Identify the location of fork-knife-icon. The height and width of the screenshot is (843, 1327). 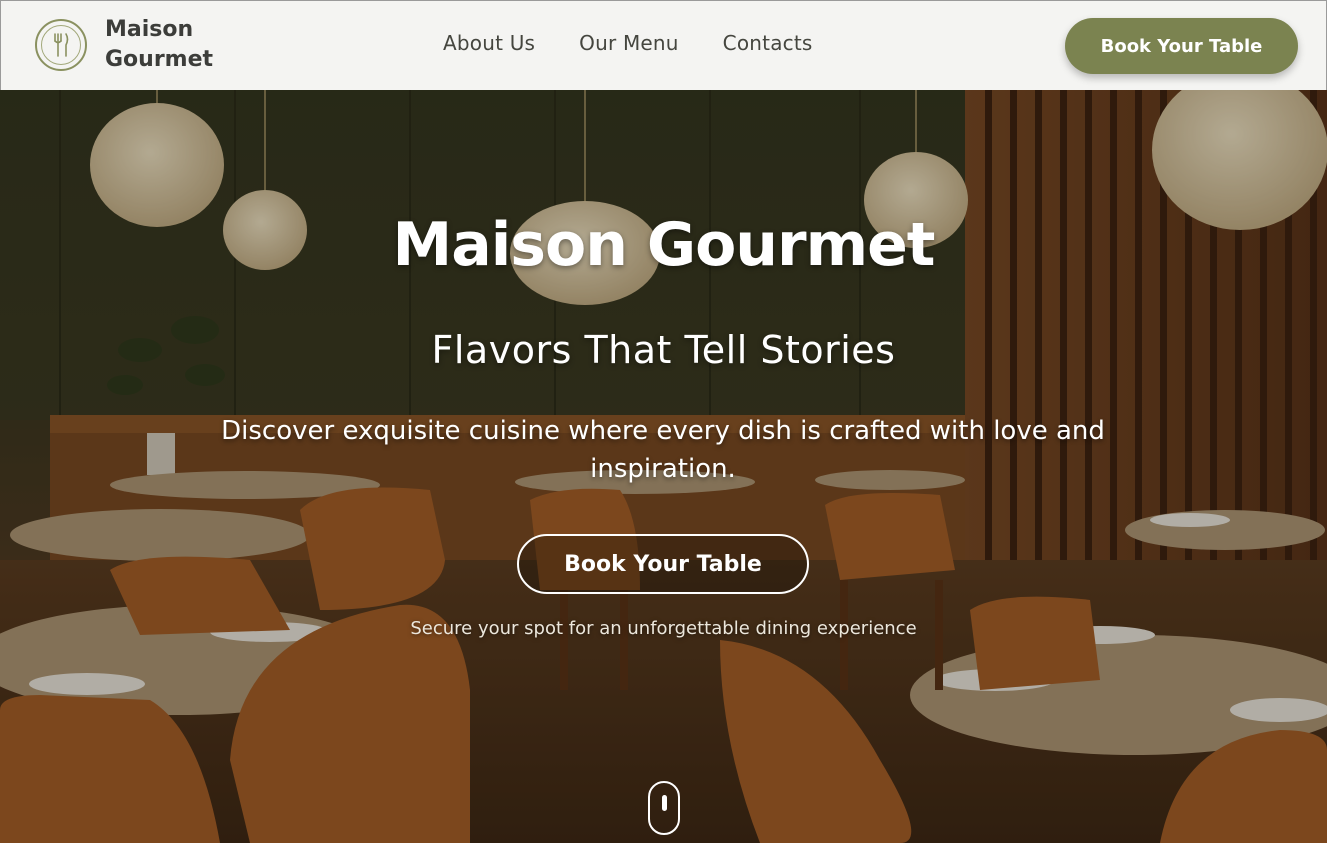
(61, 45).